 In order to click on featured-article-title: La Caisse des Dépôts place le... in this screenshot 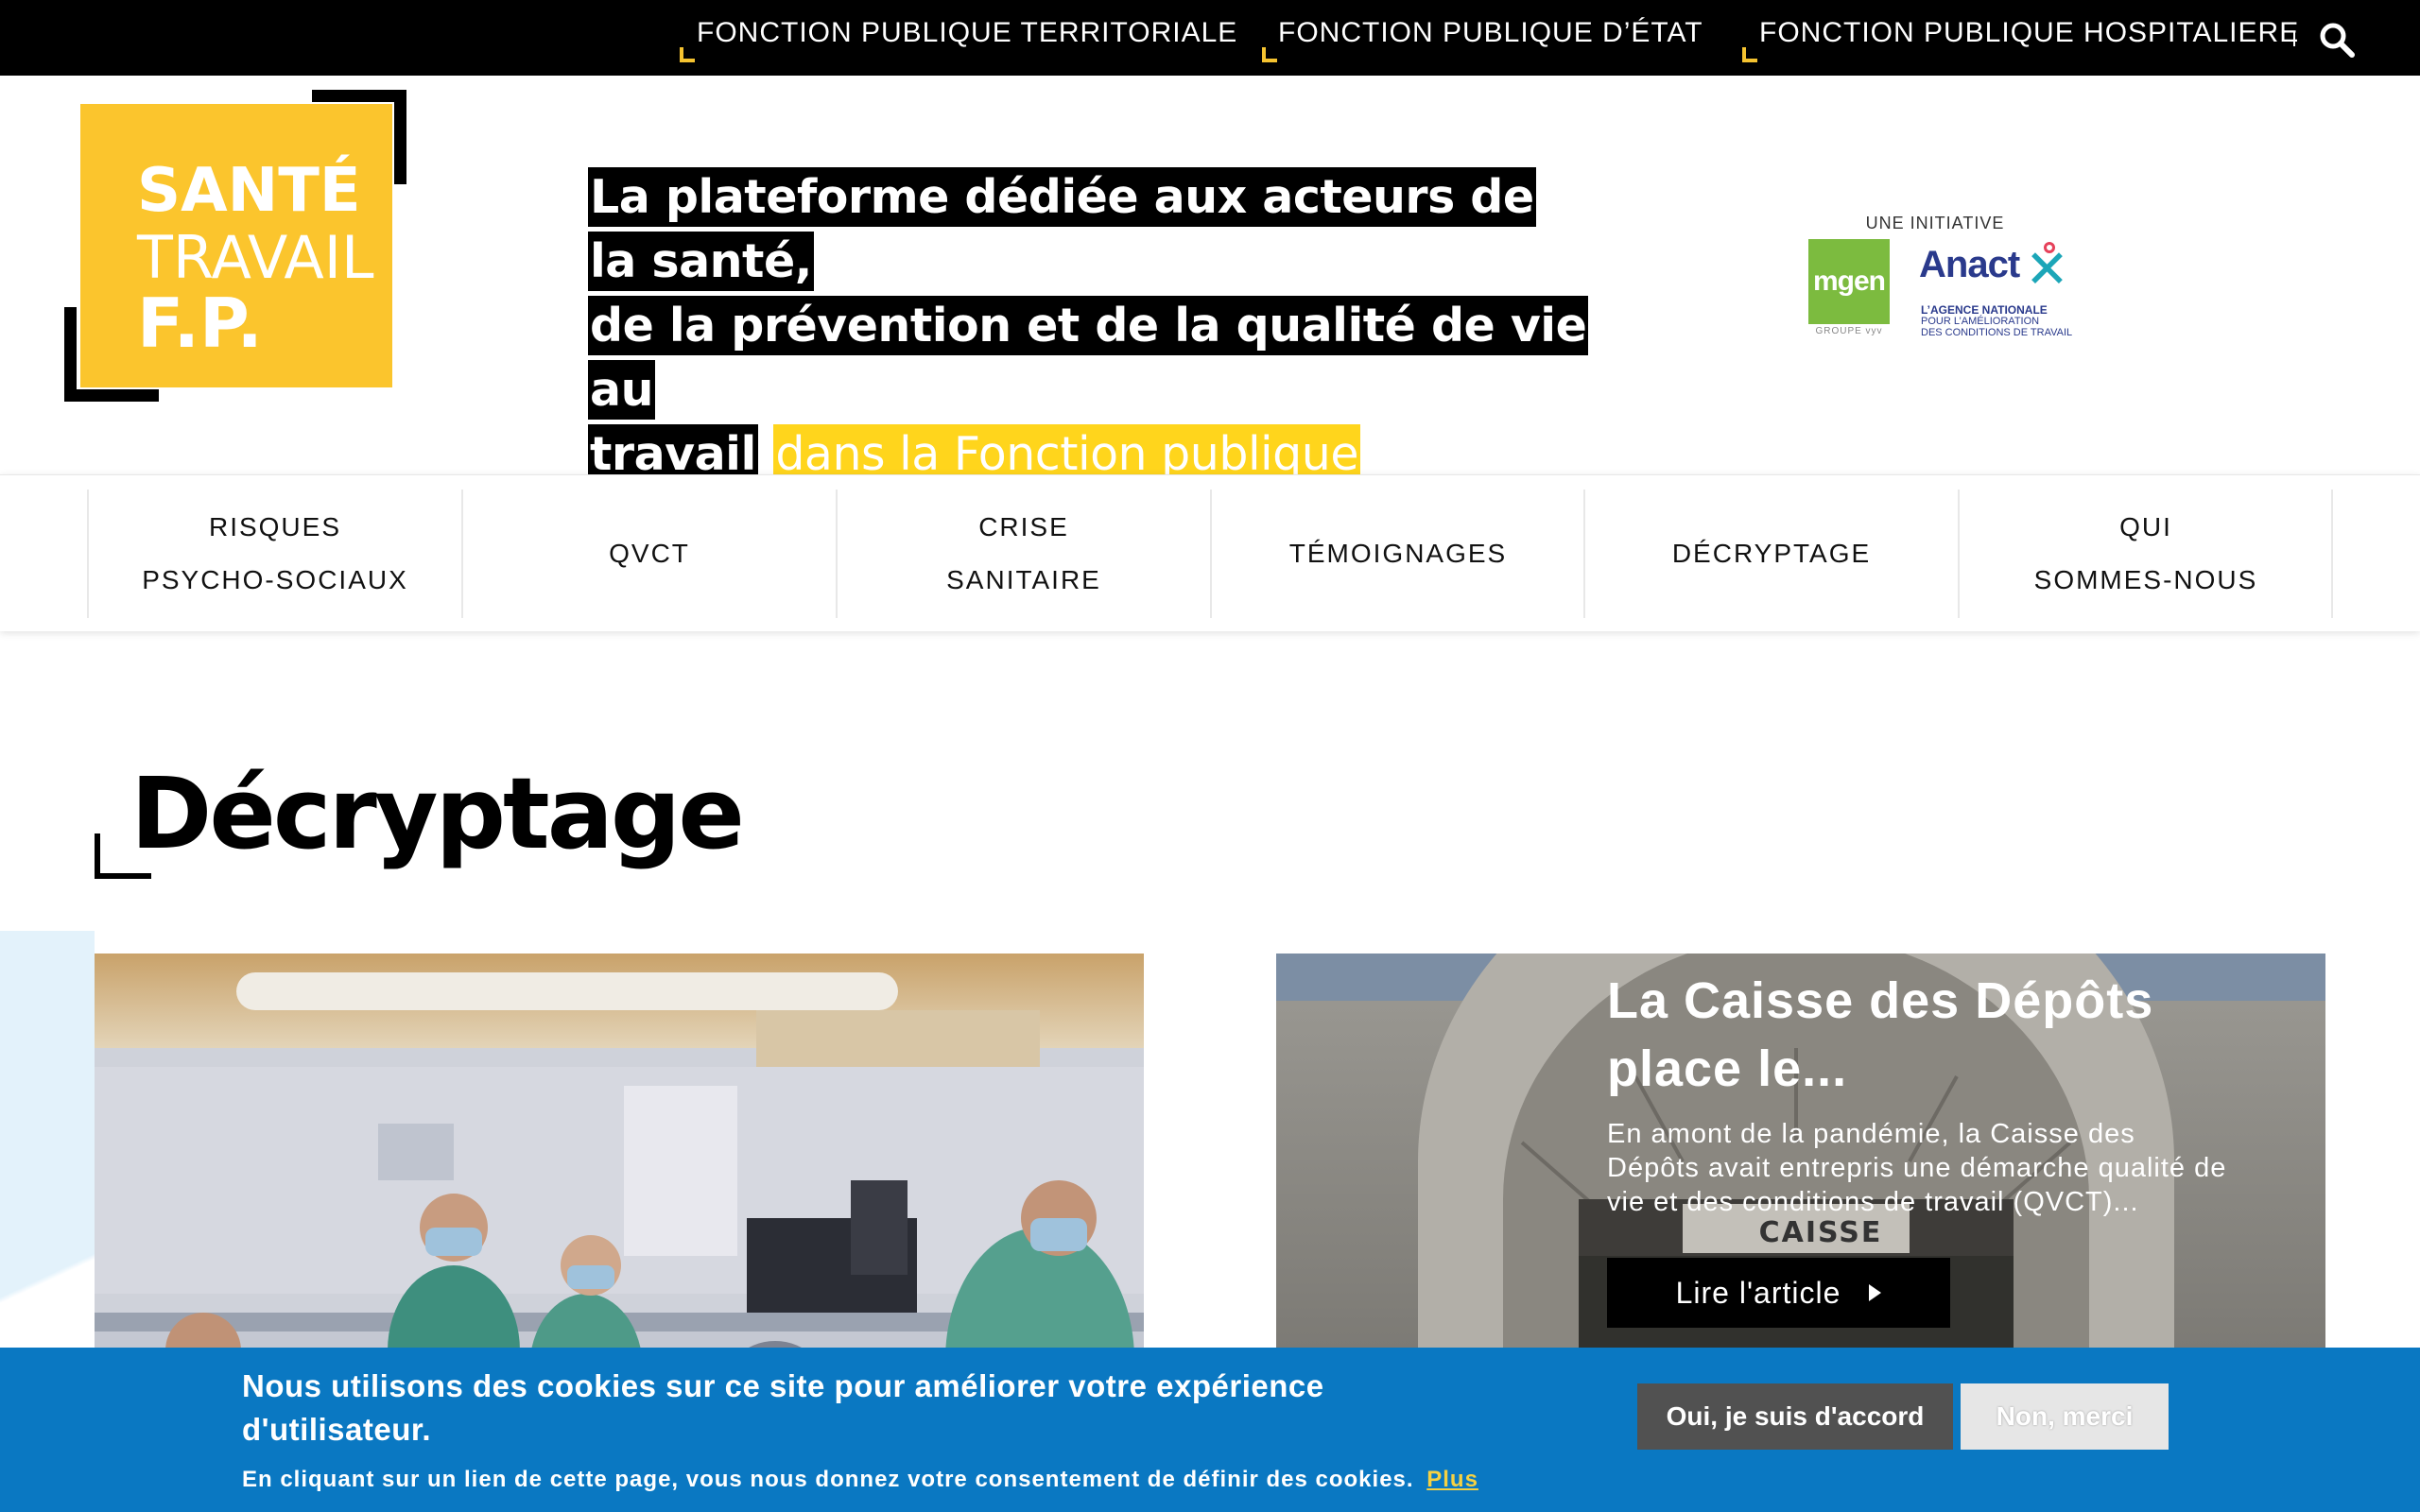, I will do `click(1900, 1035)`.